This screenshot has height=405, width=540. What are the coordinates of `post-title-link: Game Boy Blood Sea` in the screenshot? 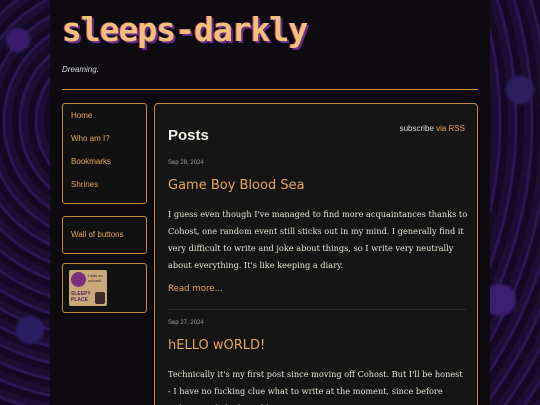 It's located at (318, 185).